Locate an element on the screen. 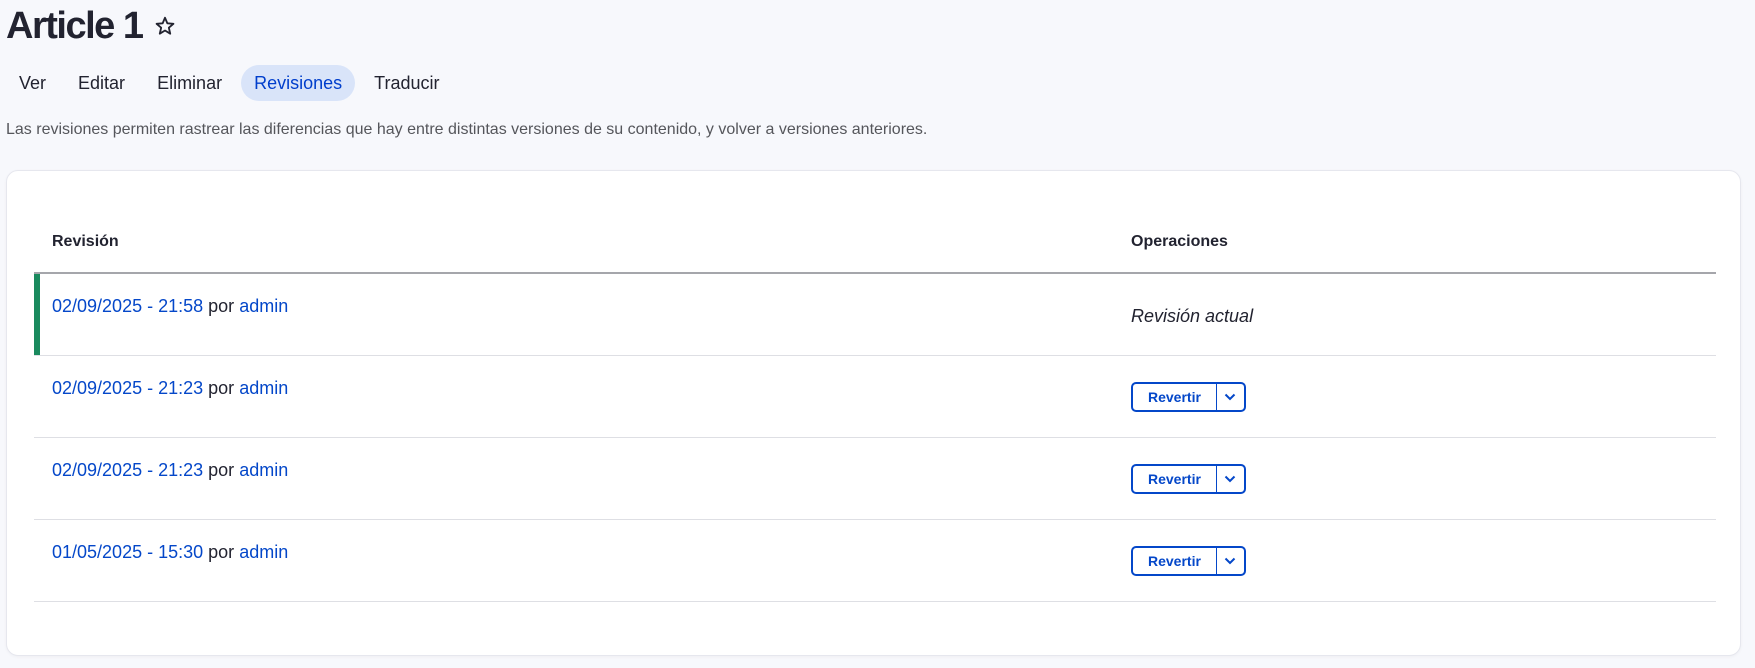 Image resolution: width=1755 pixels, height=668 pixels. tab-eliminar: Eliminar is located at coordinates (189, 83).